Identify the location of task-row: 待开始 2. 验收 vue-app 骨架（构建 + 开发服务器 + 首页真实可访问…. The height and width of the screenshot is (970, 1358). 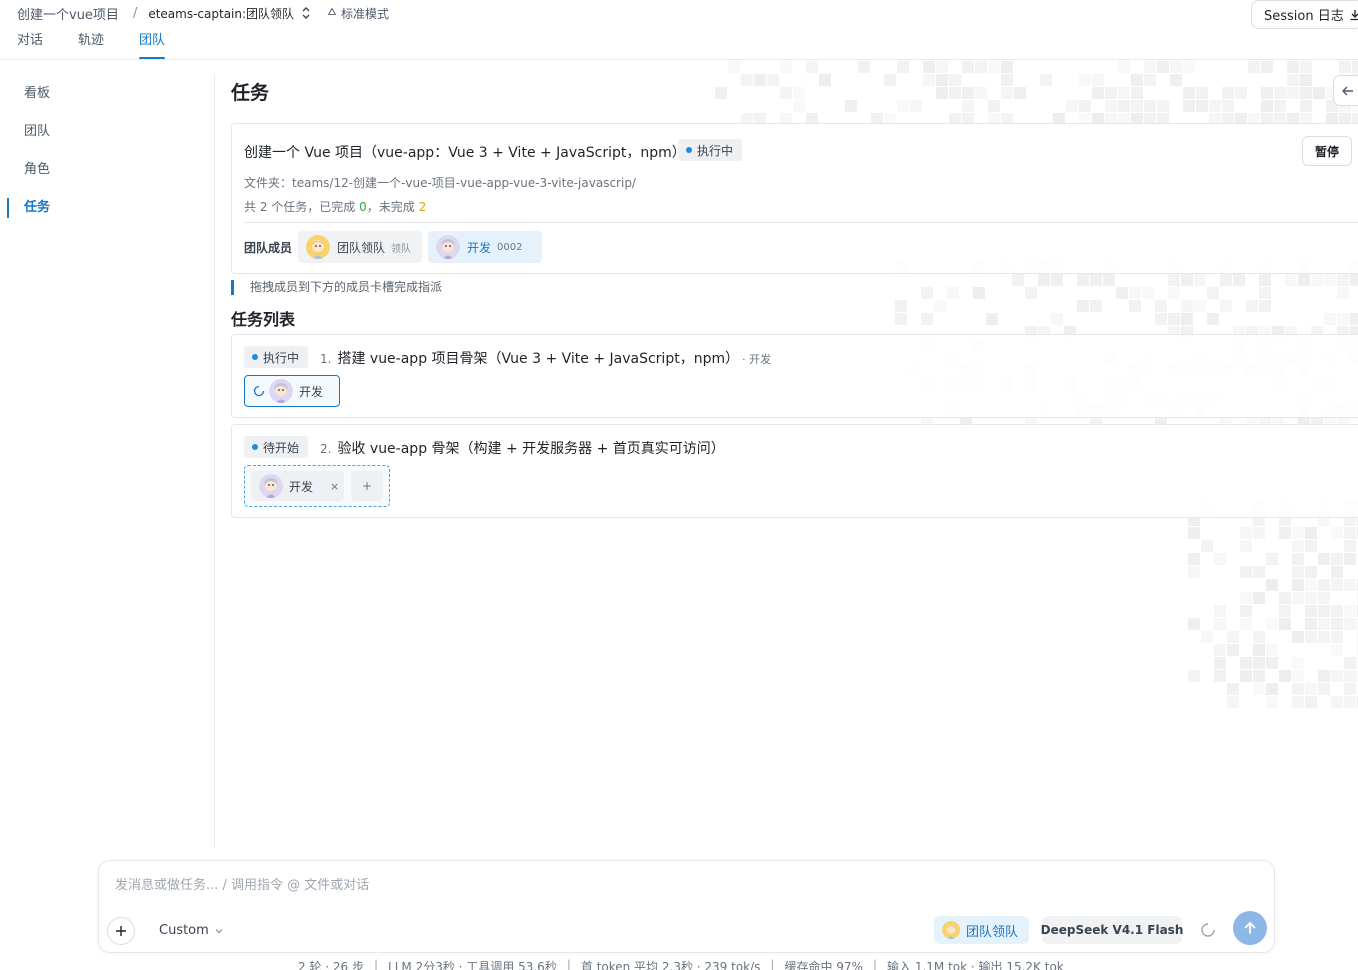
(794, 471).